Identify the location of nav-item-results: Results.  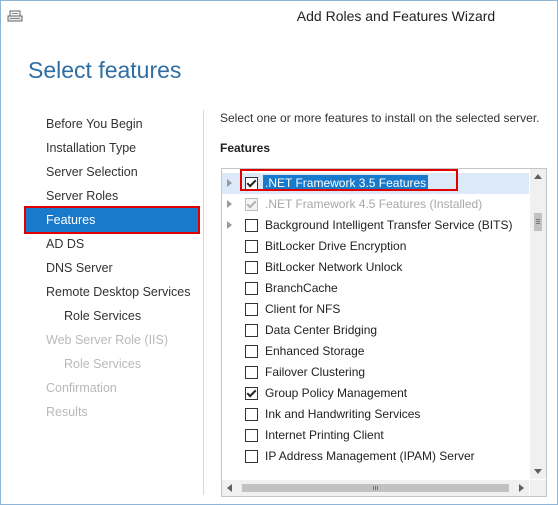
(67, 412).